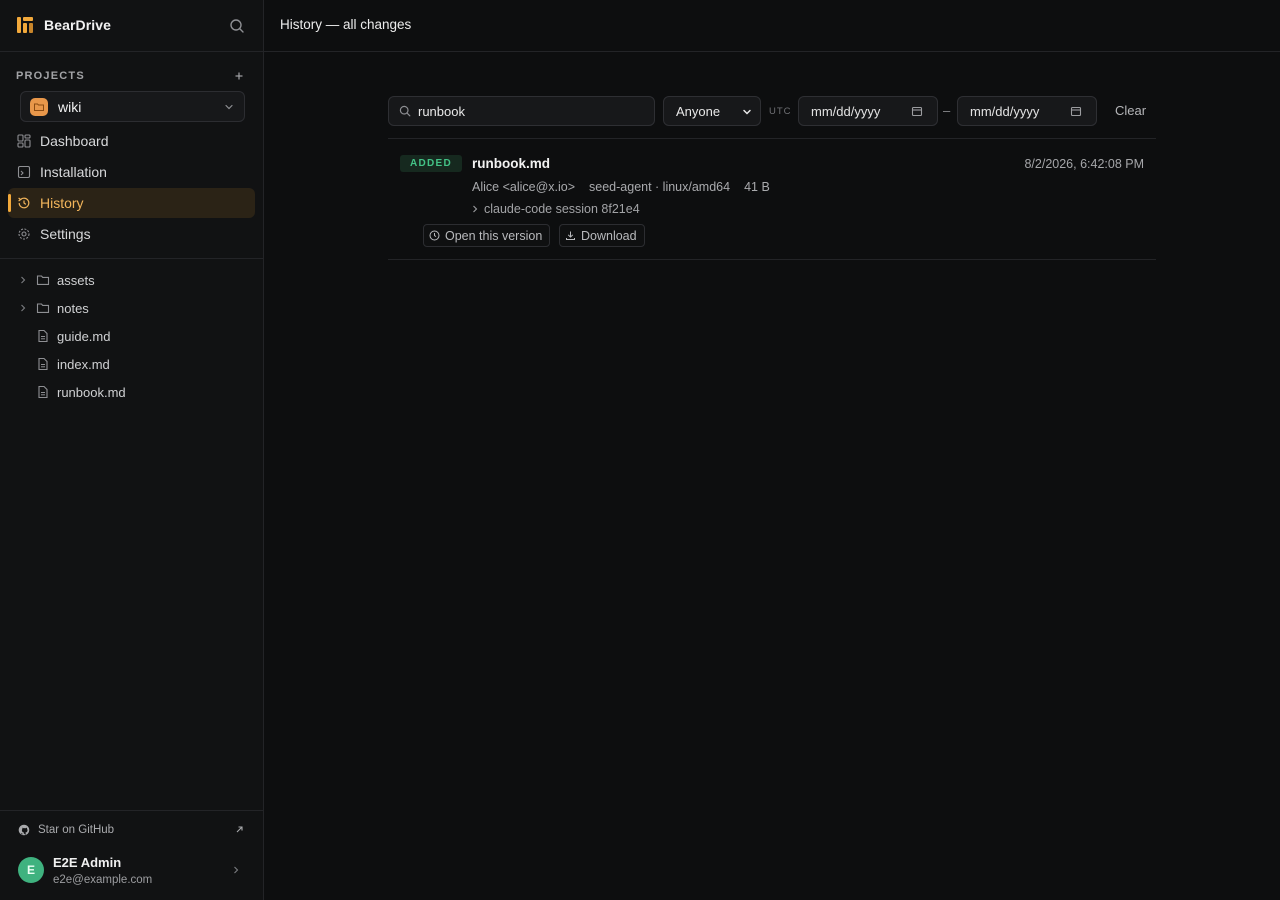 The image size is (1280, 900). I want to click on entry-author: Alice <alice@x.io>, so click(524, 187).